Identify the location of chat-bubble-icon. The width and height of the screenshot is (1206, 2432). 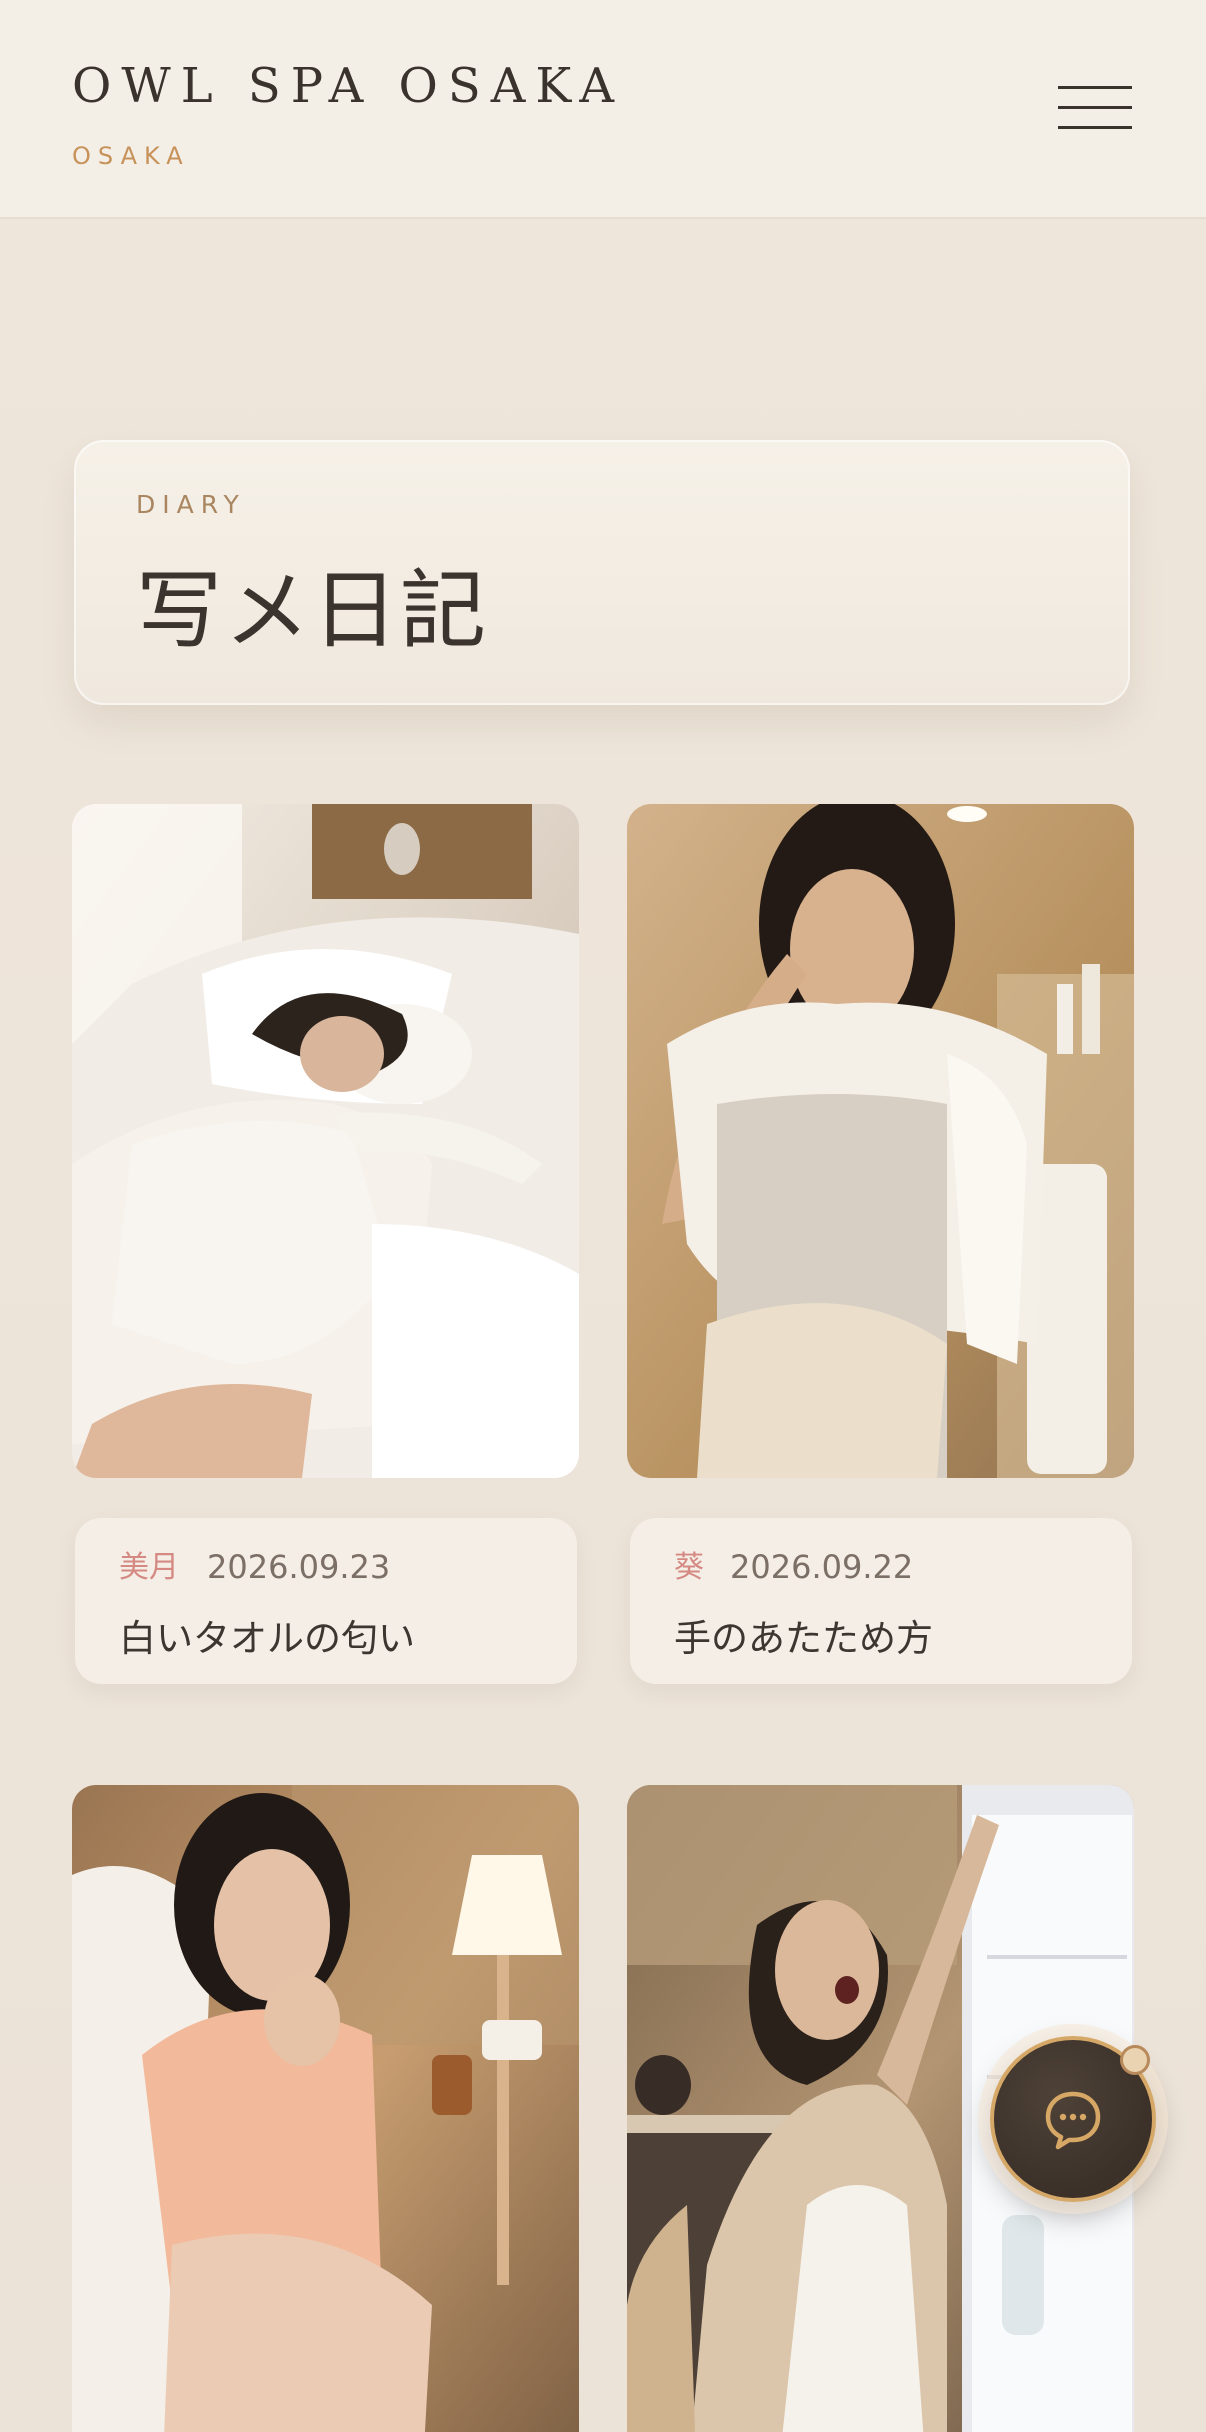
(1073, 2120).